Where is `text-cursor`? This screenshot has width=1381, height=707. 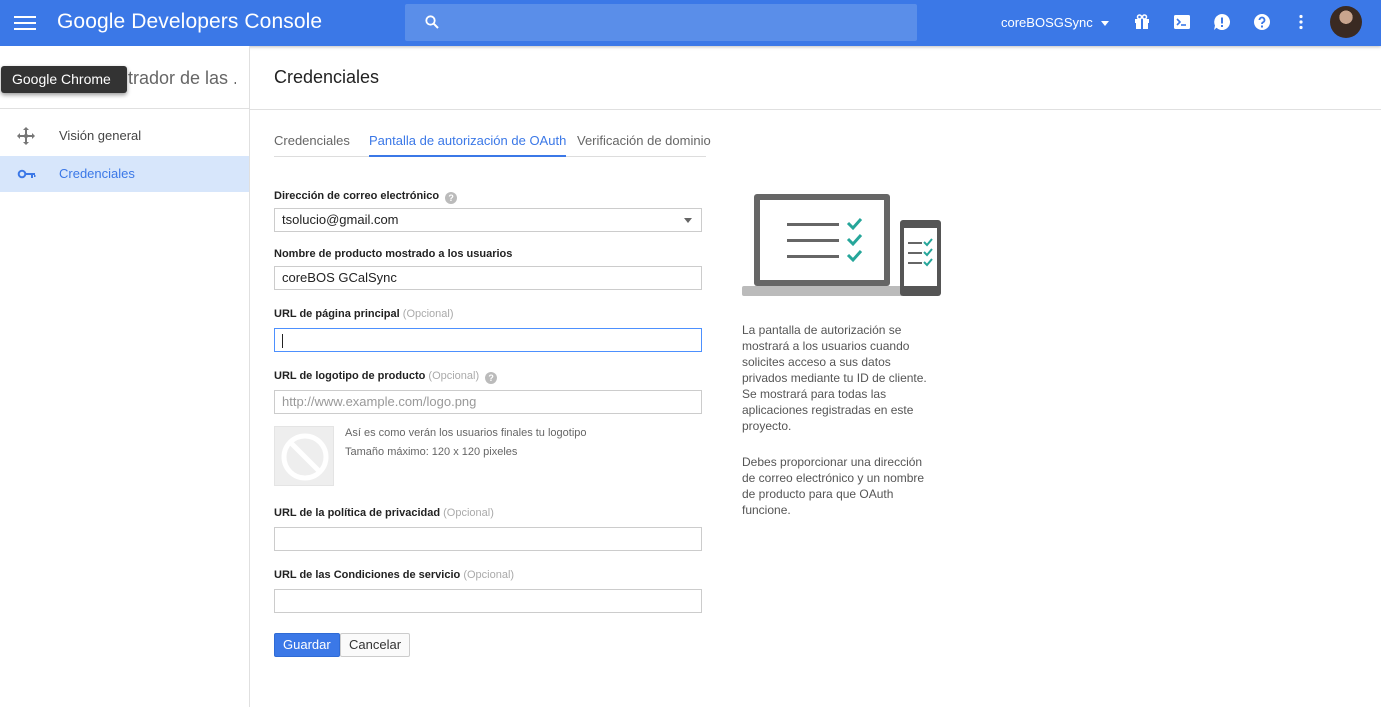
text-cursor is located at coordinates (282, 340).